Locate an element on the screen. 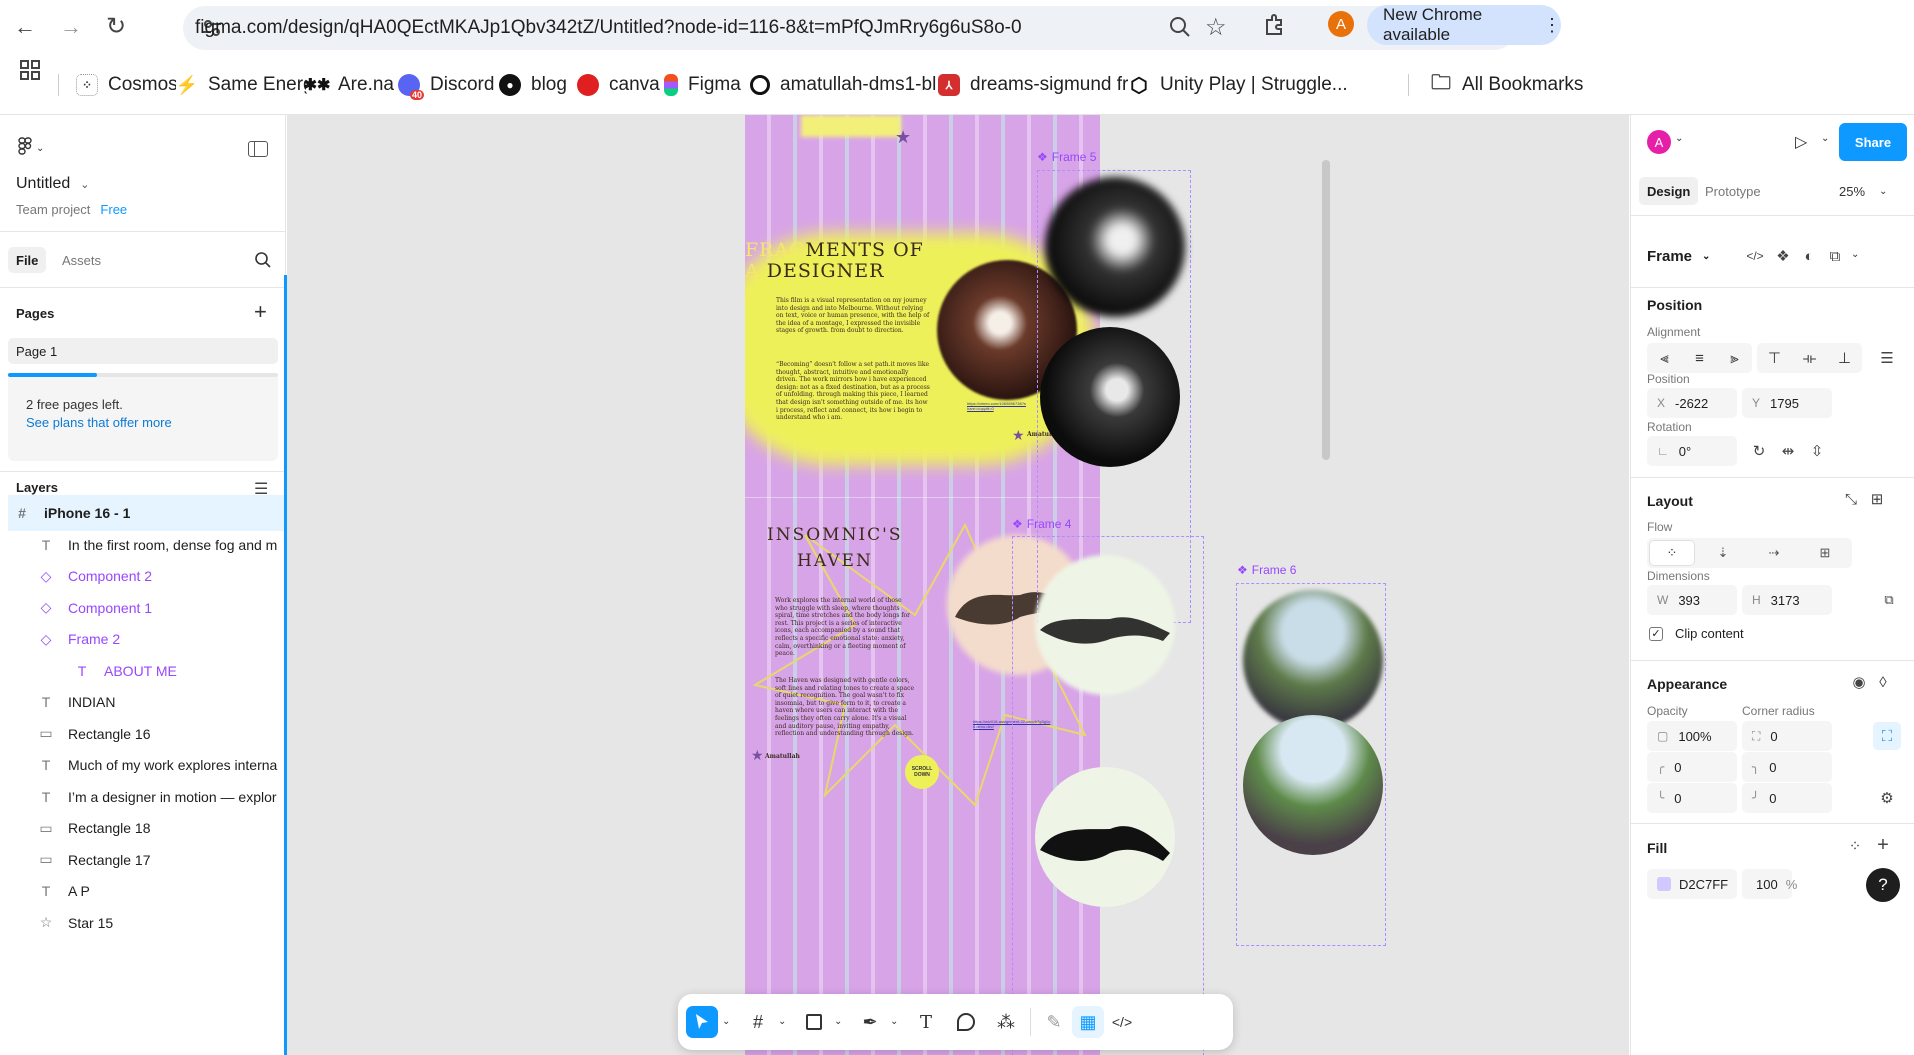  all-bookmarks: 🗀 All Bookmarks is located at coordinates (1506, 85).